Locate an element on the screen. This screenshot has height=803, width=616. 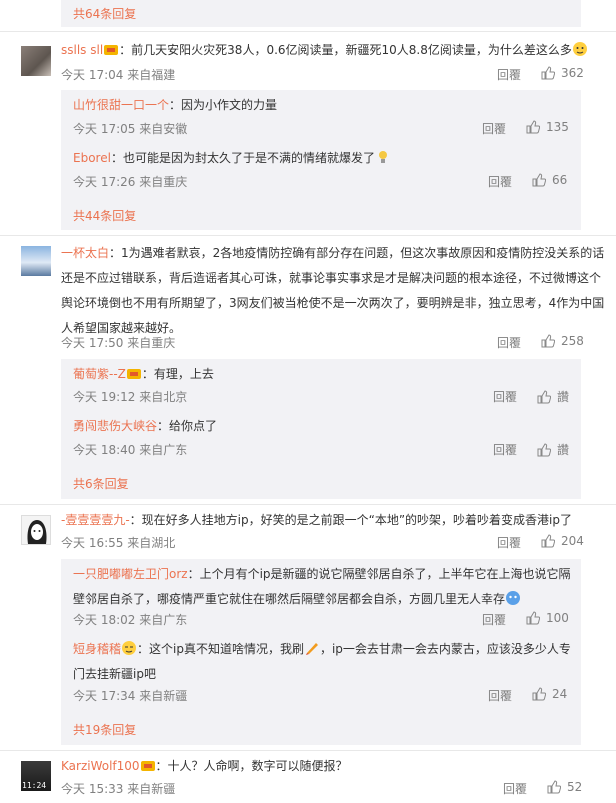
comment-time: 今天 16:55 来自湖北 is located at coordinates (118, 543).